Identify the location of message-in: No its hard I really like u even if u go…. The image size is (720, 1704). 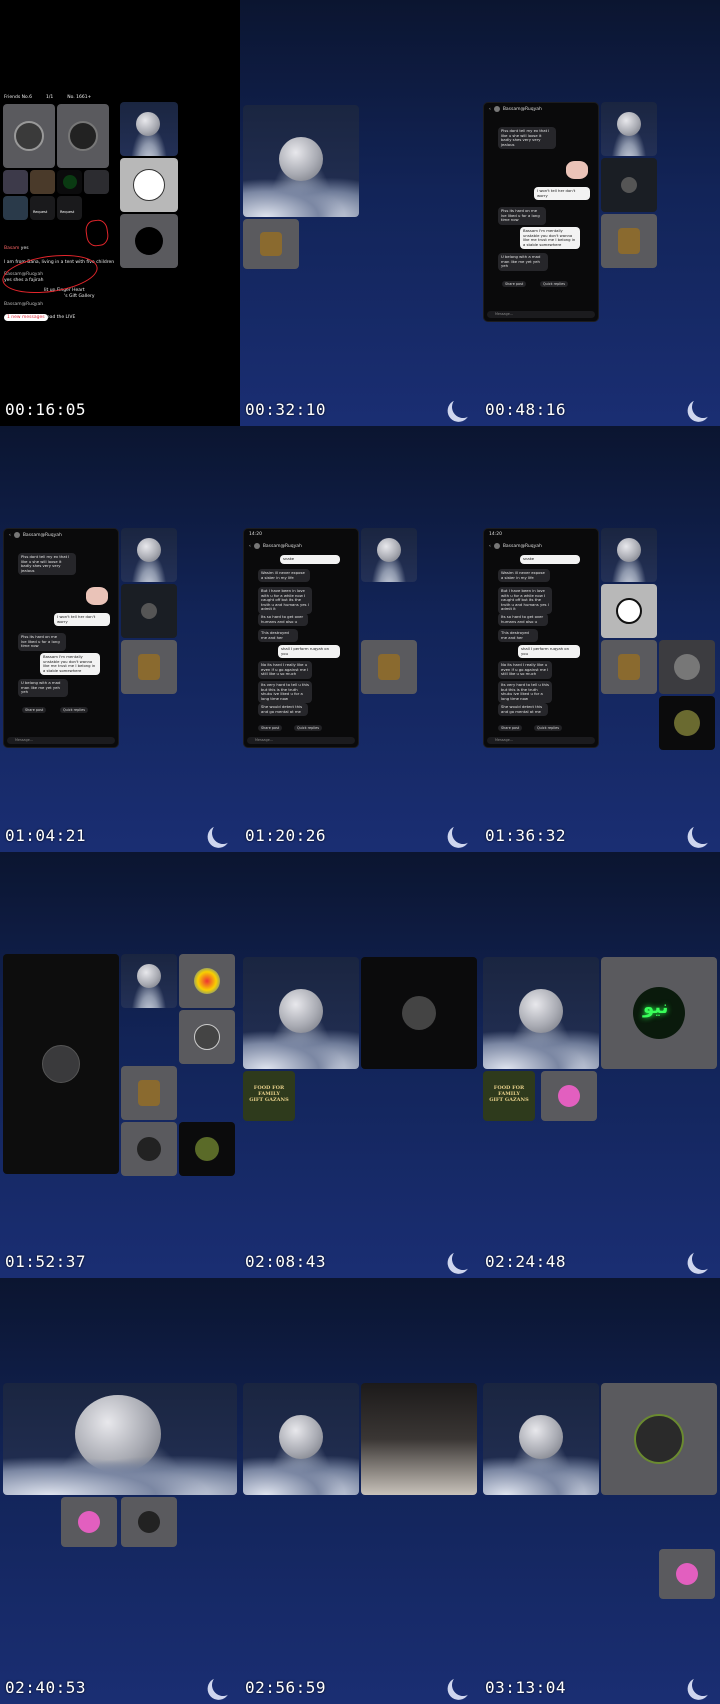
(525, 670).